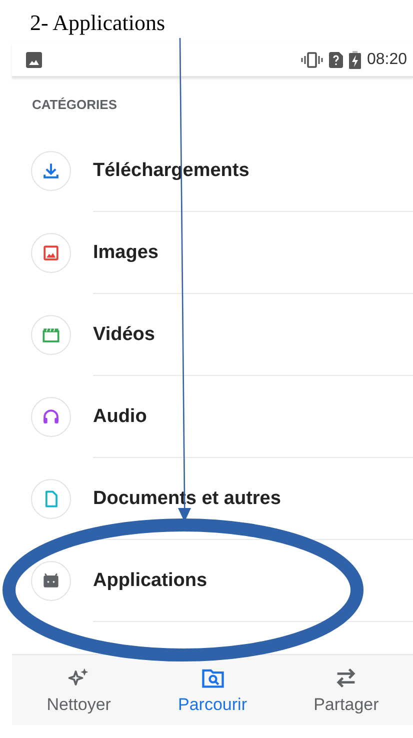 This screenshot has height=738, width=413. What do you see at coordinates (124, 335) in the screenshot?
I see `category-label: Vidéos` at bounding box center [124, 335].